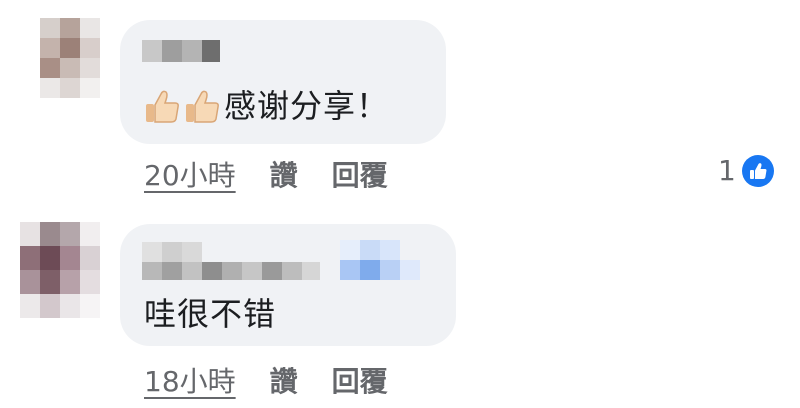  What do you see at coordinates (307, 106) in the screenshot?
I see `comment-text: 感谢分享！` at bounding box center [307, 106].